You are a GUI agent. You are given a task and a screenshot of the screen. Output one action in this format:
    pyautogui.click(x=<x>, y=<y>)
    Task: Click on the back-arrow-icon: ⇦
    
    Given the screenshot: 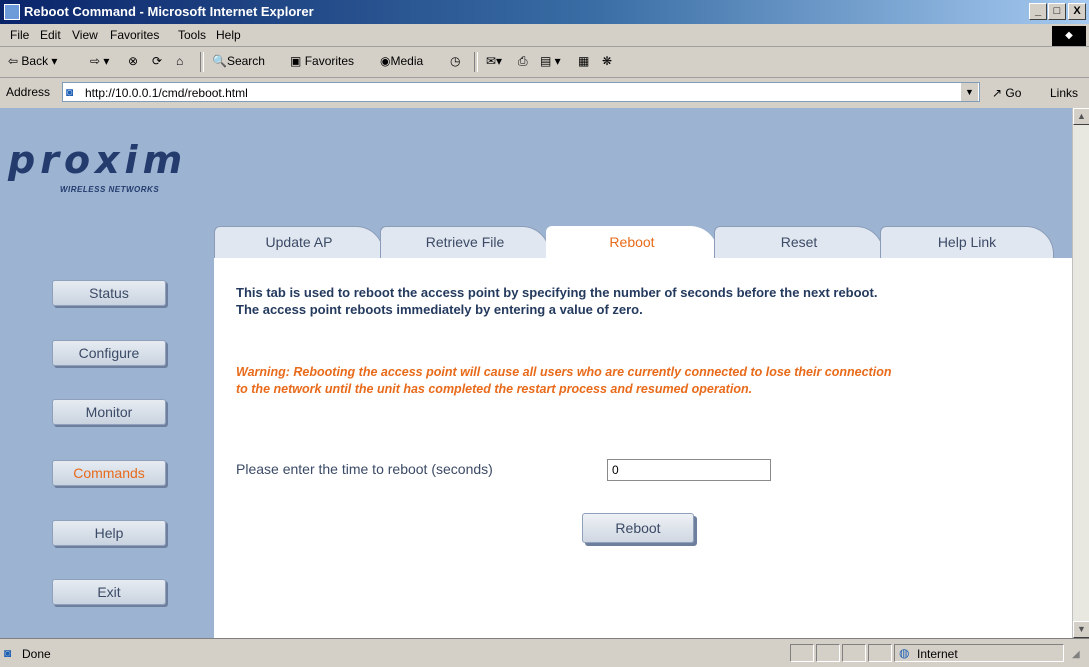 What is the action you would take?
    pyautogui.click(x=13, y=61)
    